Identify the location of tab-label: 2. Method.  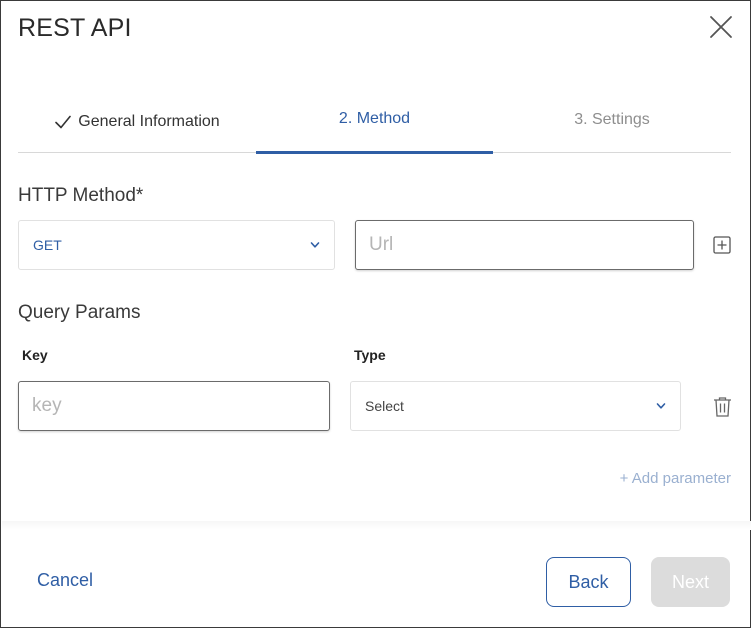
(374, 118).